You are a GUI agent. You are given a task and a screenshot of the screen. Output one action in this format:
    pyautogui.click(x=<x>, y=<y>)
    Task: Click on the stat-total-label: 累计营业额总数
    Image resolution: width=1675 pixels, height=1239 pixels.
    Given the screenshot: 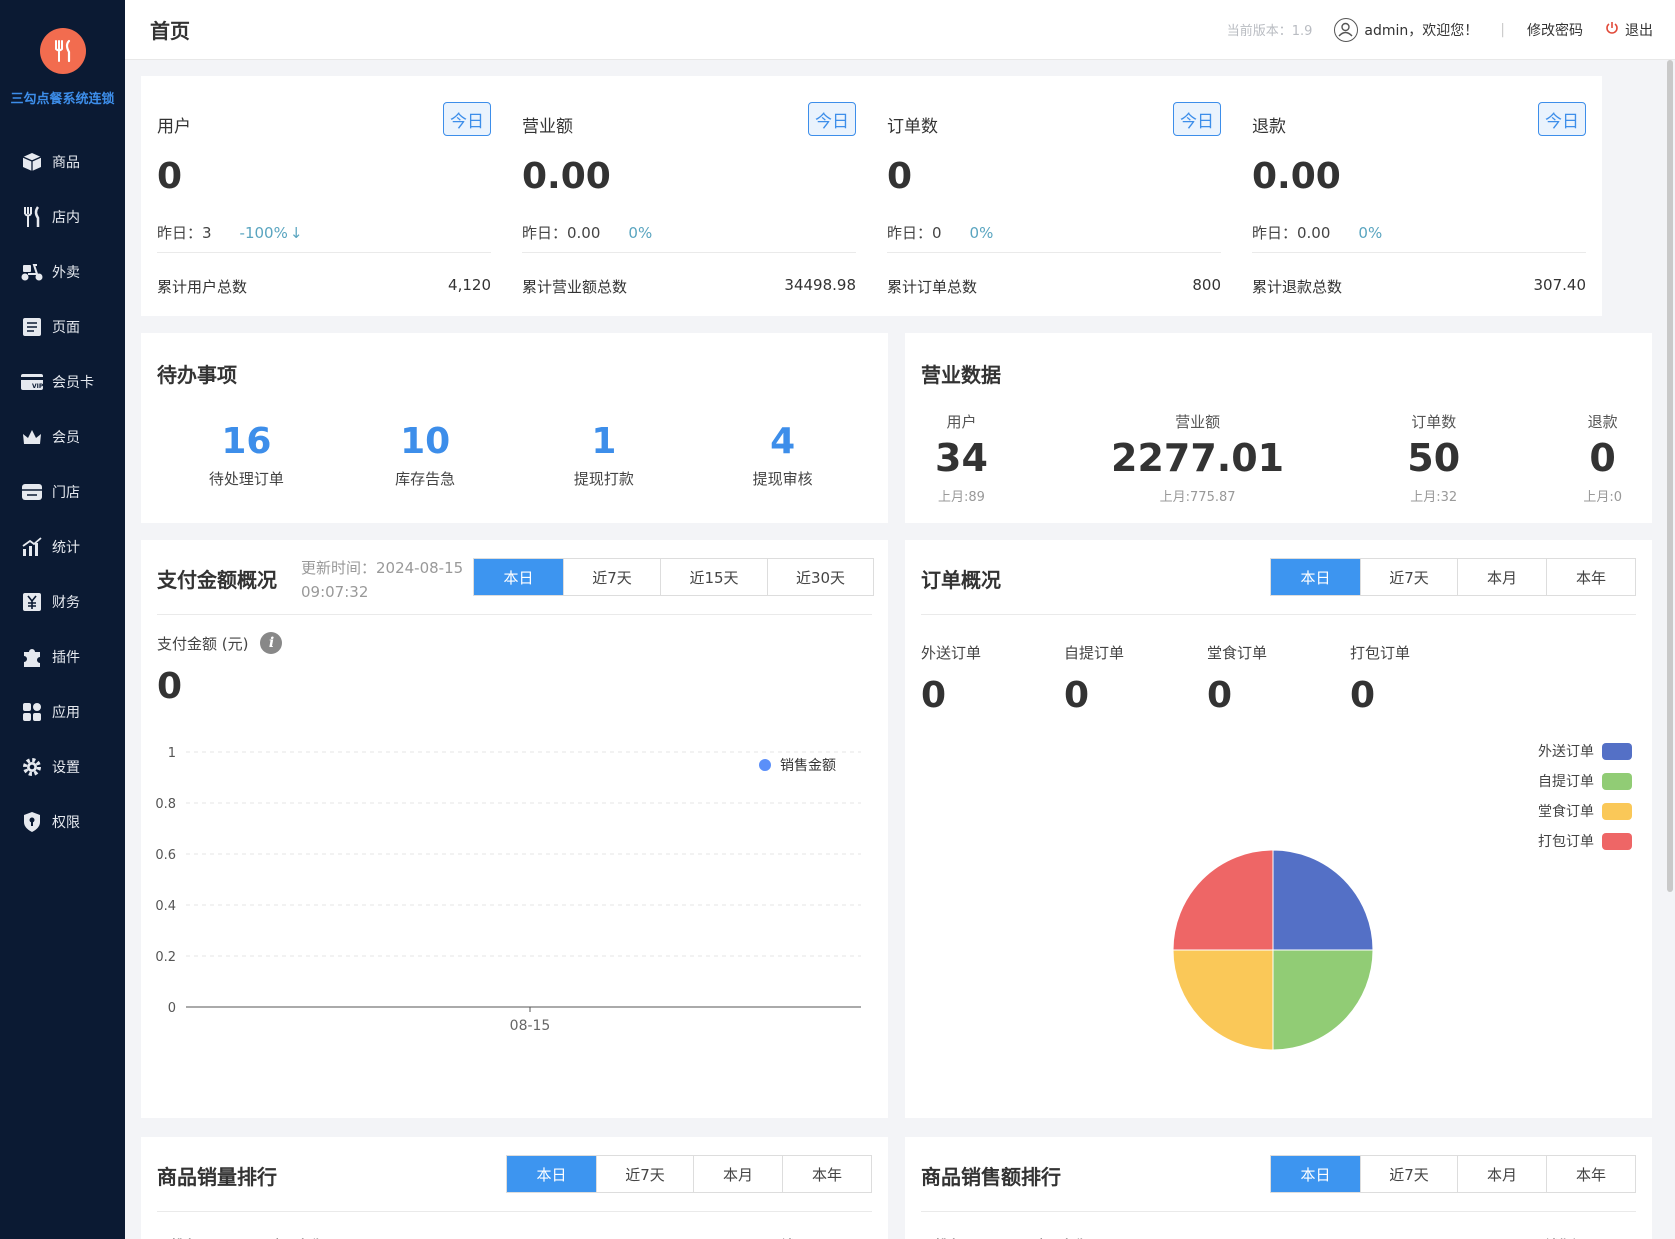 What is the action you would take?
    pyautogui.click(x=575, y=287)
    